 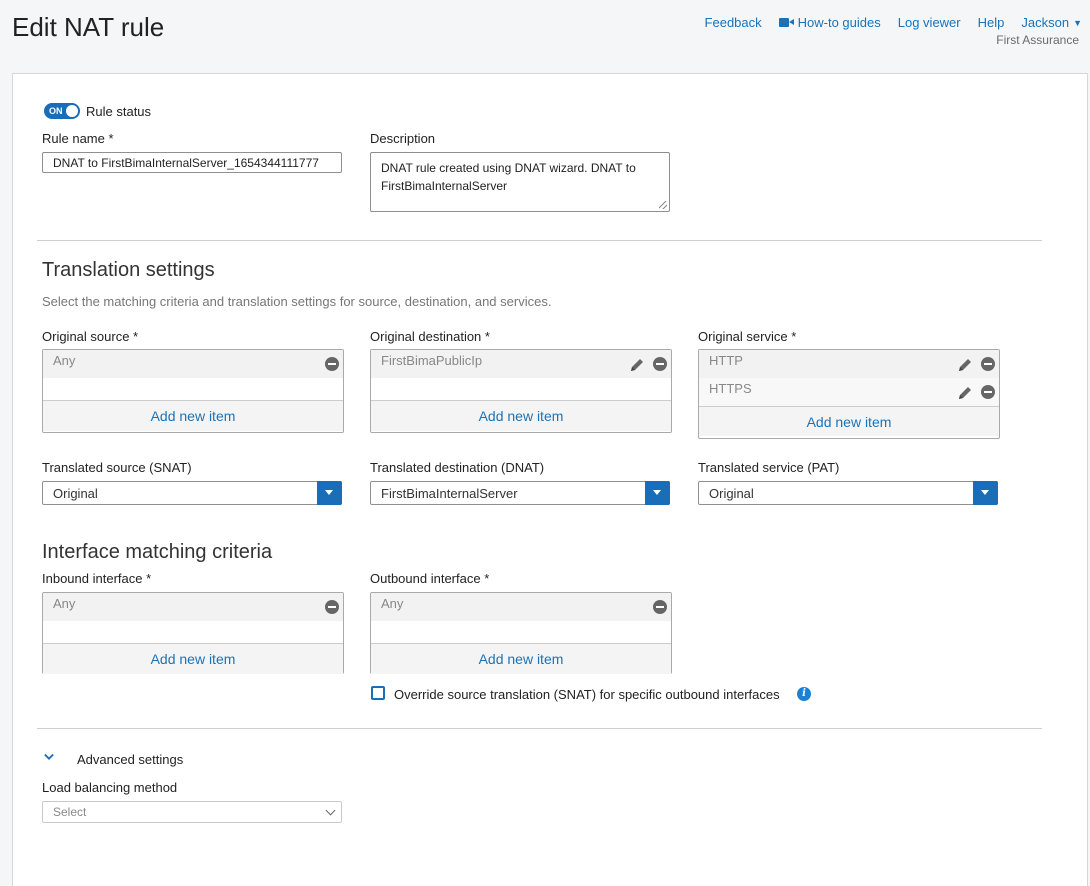 I want to click on translated-service-select: Original, so click(x=848, y=493).